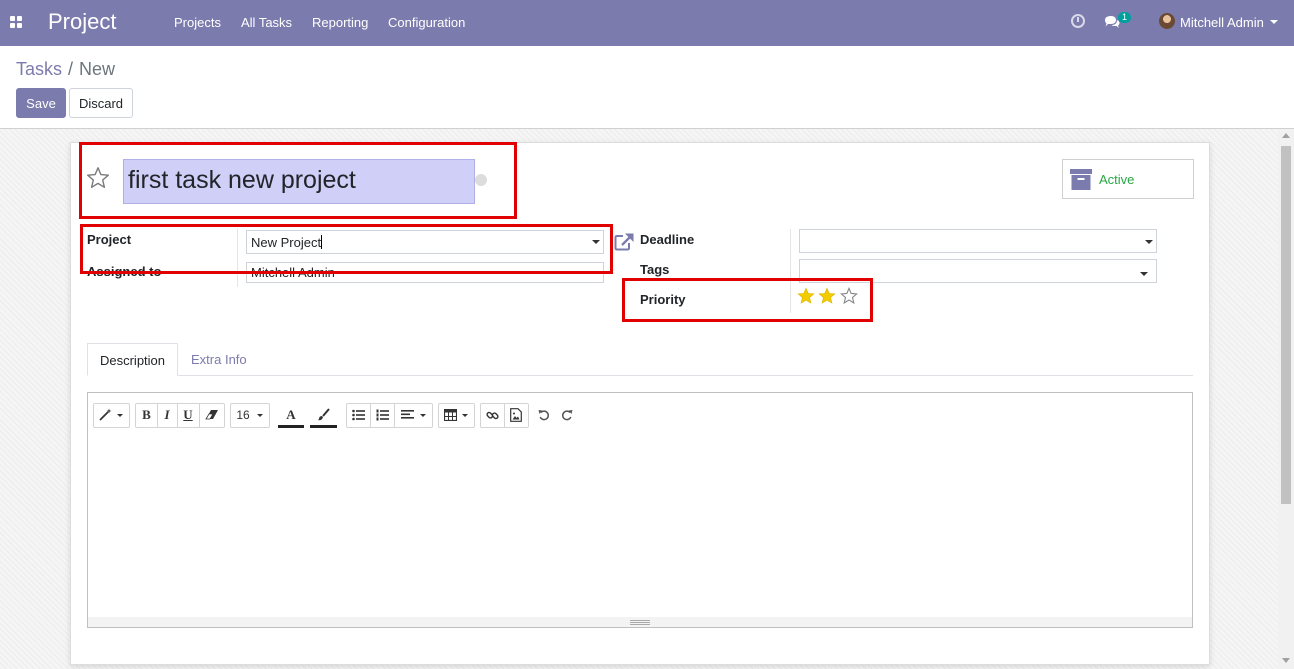 The width and height of the screenshot is (1294, 669). I want to click on align-caret-icon, so click(423, 415).